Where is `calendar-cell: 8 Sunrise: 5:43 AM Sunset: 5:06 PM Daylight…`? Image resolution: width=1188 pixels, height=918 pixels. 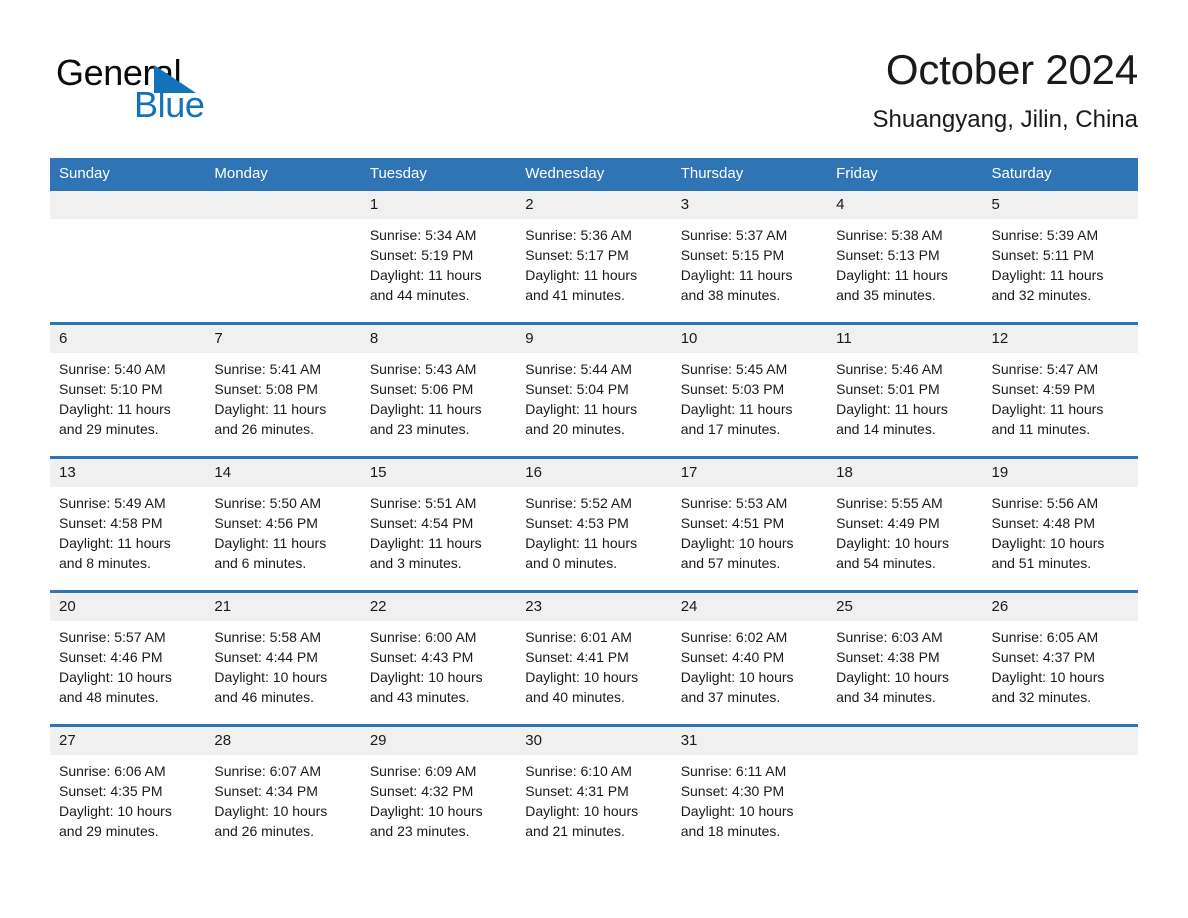
calendar-cell: 8 Sunrise: 5:43 AM Sunset: 5:06 PM Daylight… is located at coordinates (438, 390).